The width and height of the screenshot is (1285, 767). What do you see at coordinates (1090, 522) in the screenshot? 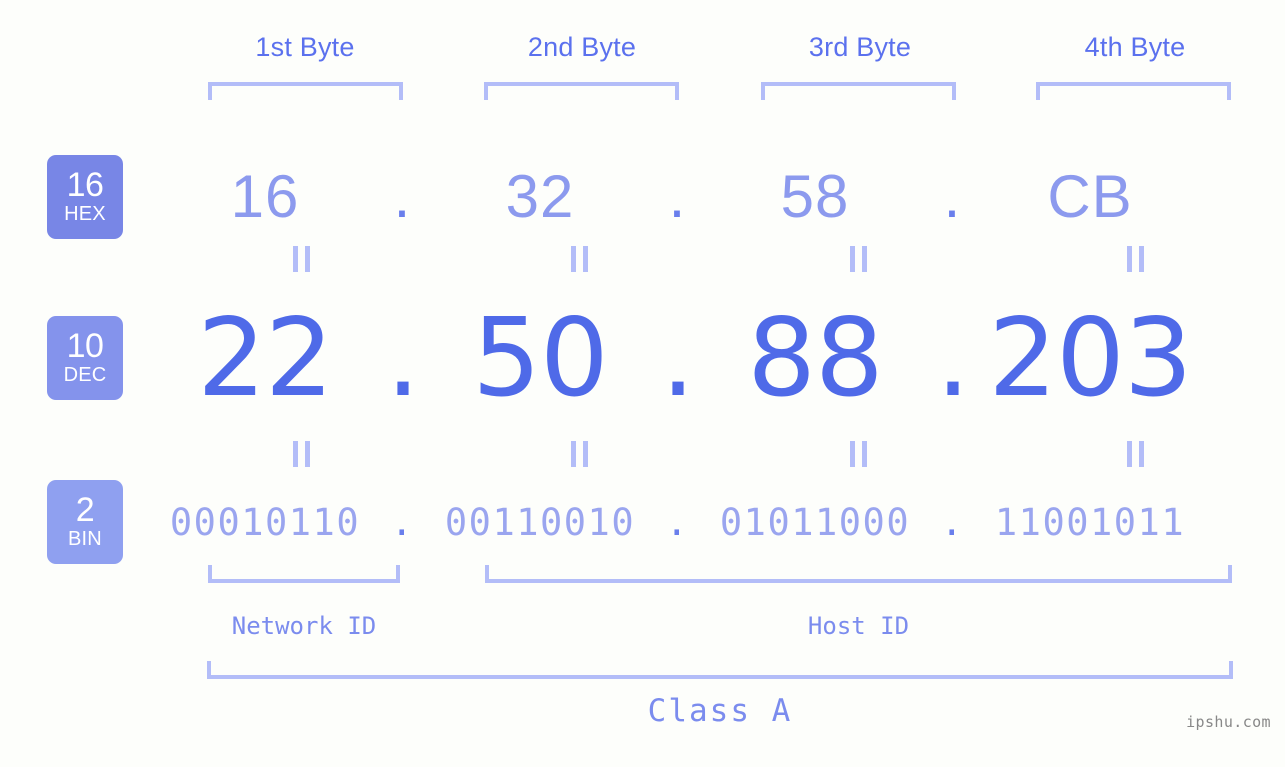
I see `bin-byte-4: 11001011` at bounding box center [1090, 522].